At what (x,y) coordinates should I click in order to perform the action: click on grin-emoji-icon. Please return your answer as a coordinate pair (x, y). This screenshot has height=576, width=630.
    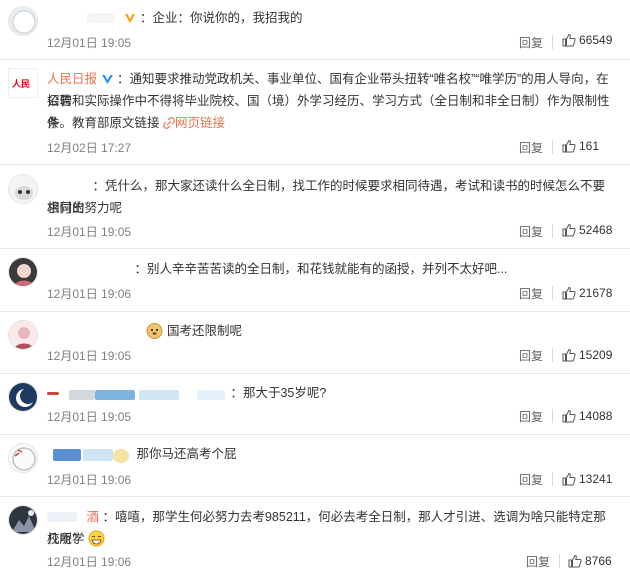
    Looking at the image, I should click on (96, 538).